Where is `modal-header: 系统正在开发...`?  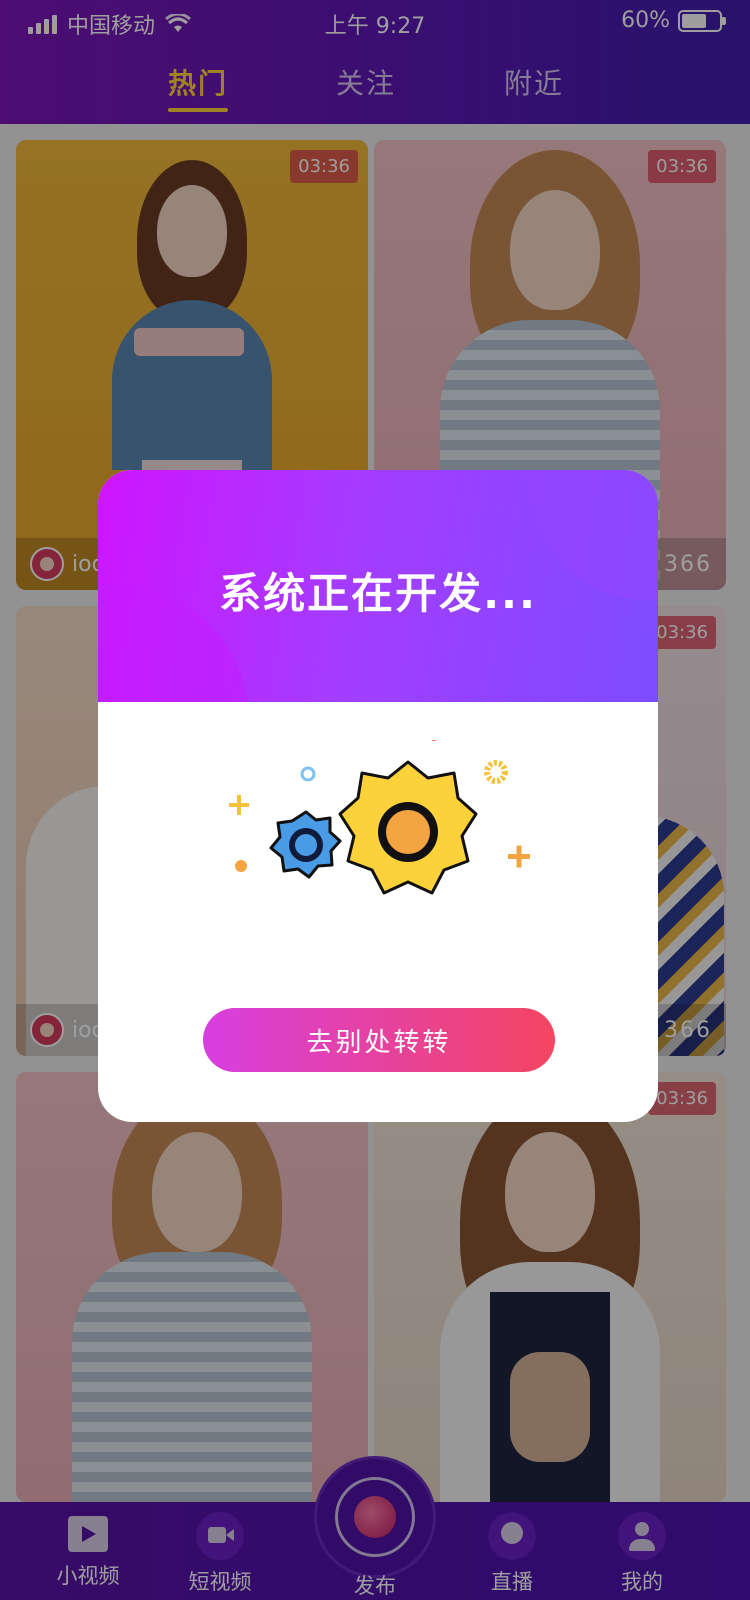
modal-header: 系统正在开发... is located at coordinates (378, 586).